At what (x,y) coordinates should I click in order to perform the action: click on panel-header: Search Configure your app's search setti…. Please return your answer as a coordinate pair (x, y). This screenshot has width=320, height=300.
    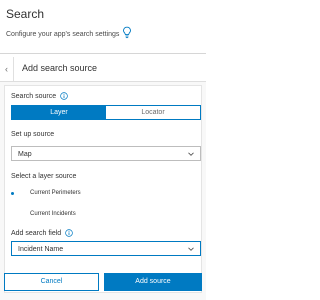
    Looking at the image, I should click on (103, 26).